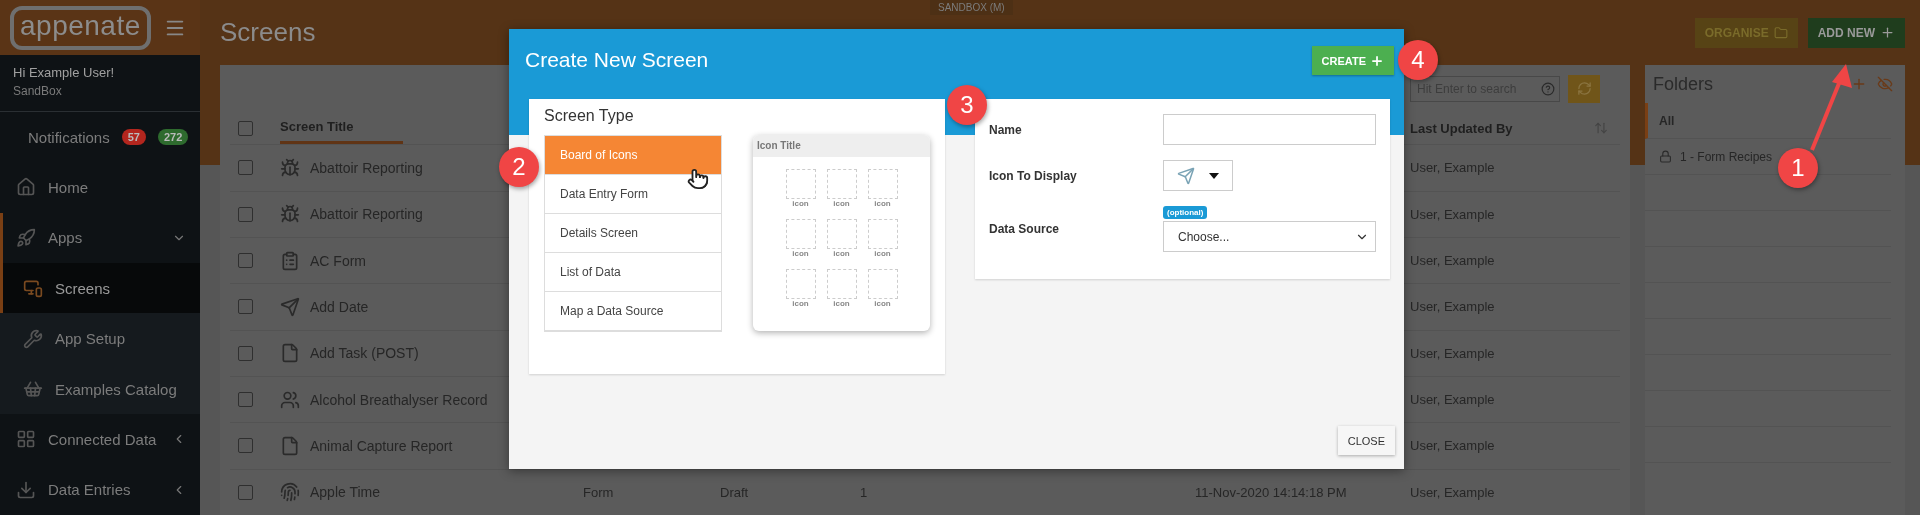  Describe the element at coordinates (1352, 60) in the screenshot. I see `create-button: CREATE` at that location.